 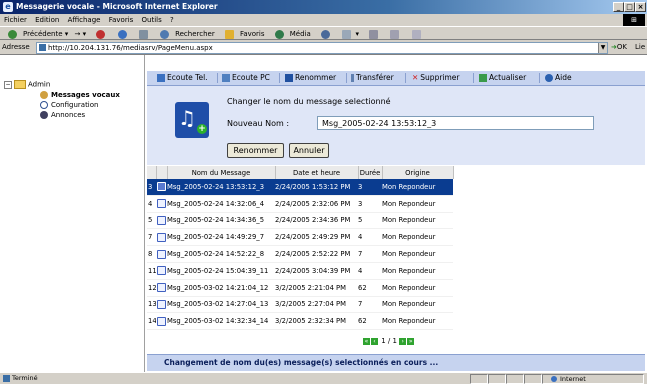 What do you see at coordinates (221, 254) in the screenshot?
I see `message-name: Msg_2005-02-24 14:52:22_8` at bounding box center [221, 254].